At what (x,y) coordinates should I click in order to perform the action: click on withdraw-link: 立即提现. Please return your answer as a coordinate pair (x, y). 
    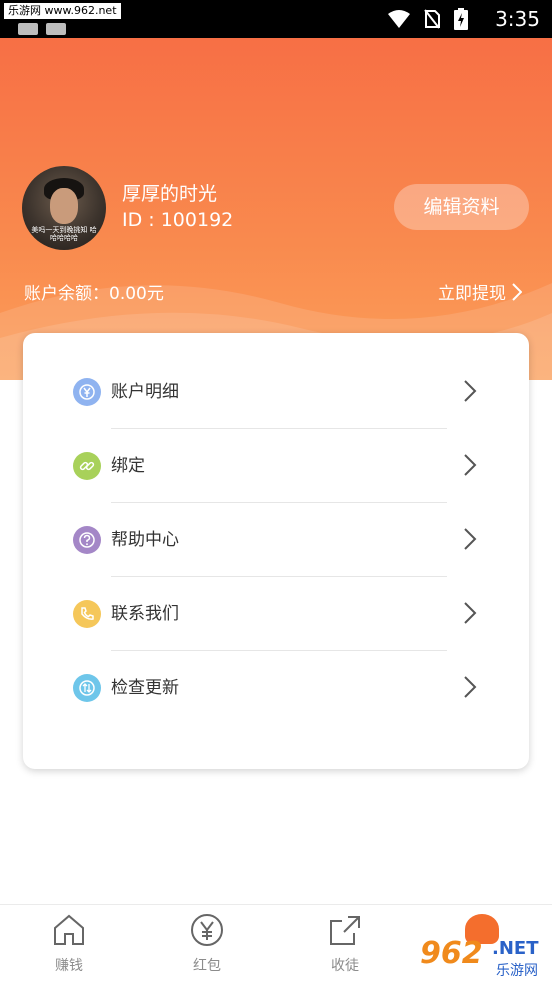
    Looking at the image, I should click on (480, 291).